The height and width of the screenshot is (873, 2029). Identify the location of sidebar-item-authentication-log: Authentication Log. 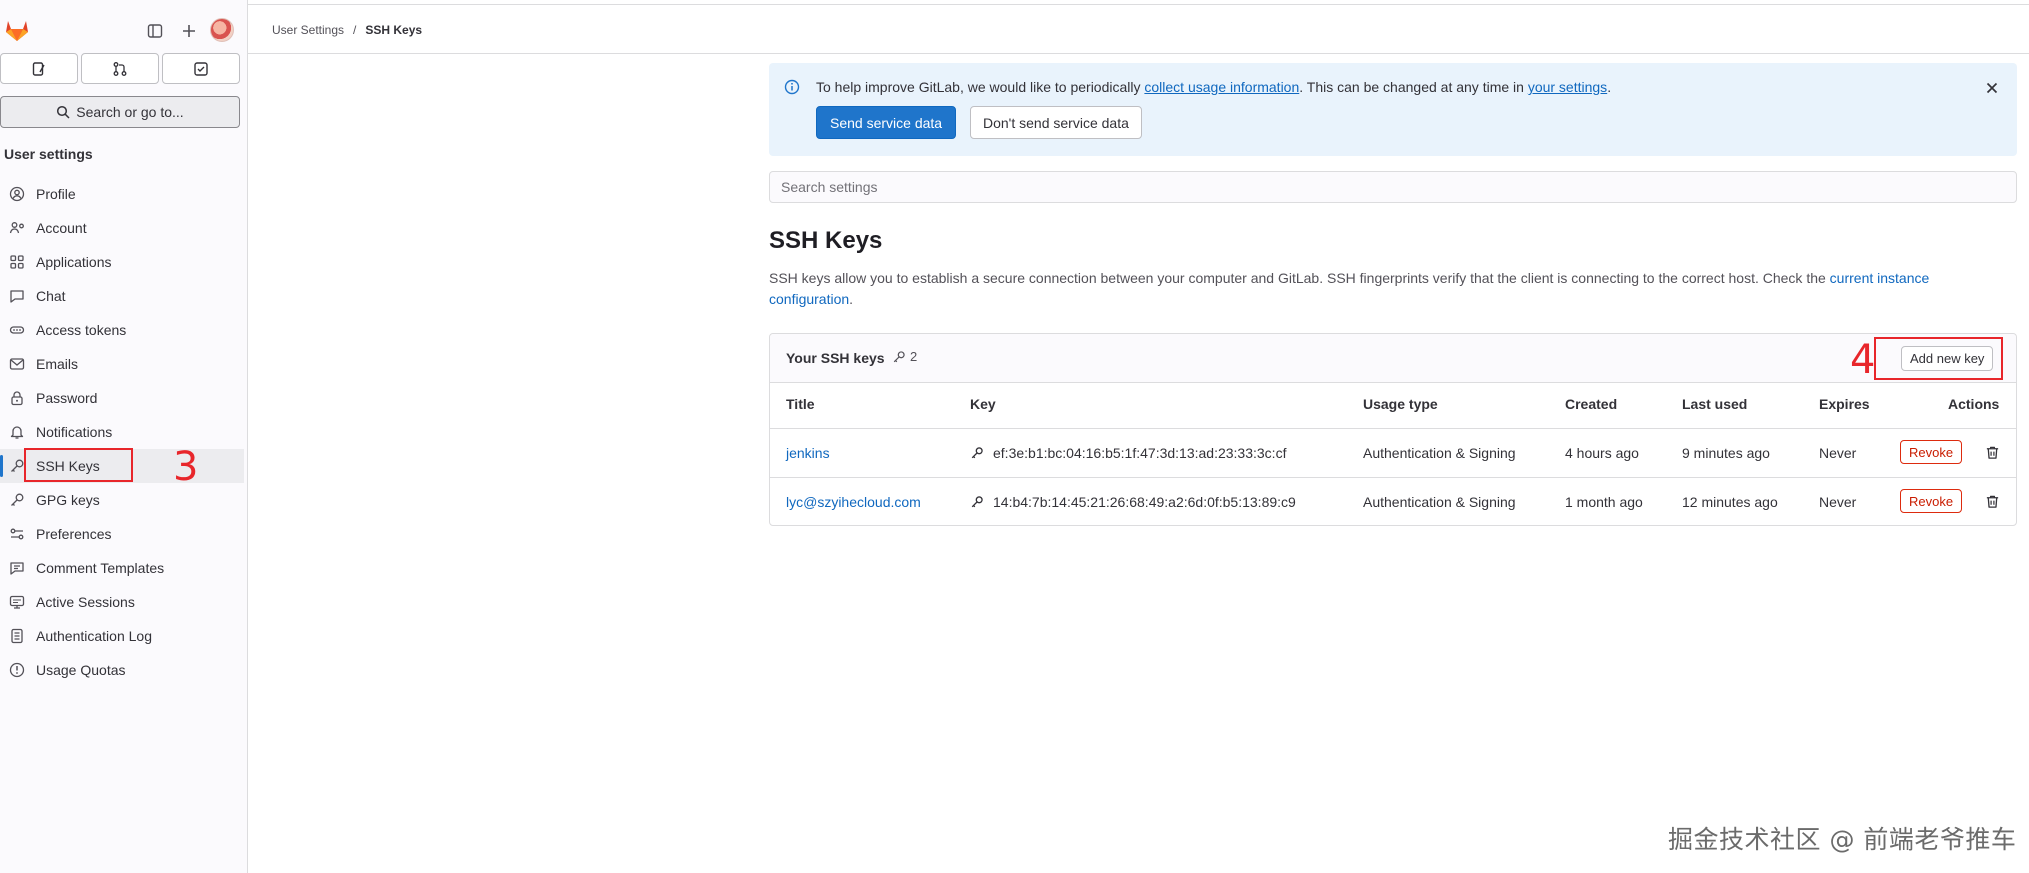
(124, 636).